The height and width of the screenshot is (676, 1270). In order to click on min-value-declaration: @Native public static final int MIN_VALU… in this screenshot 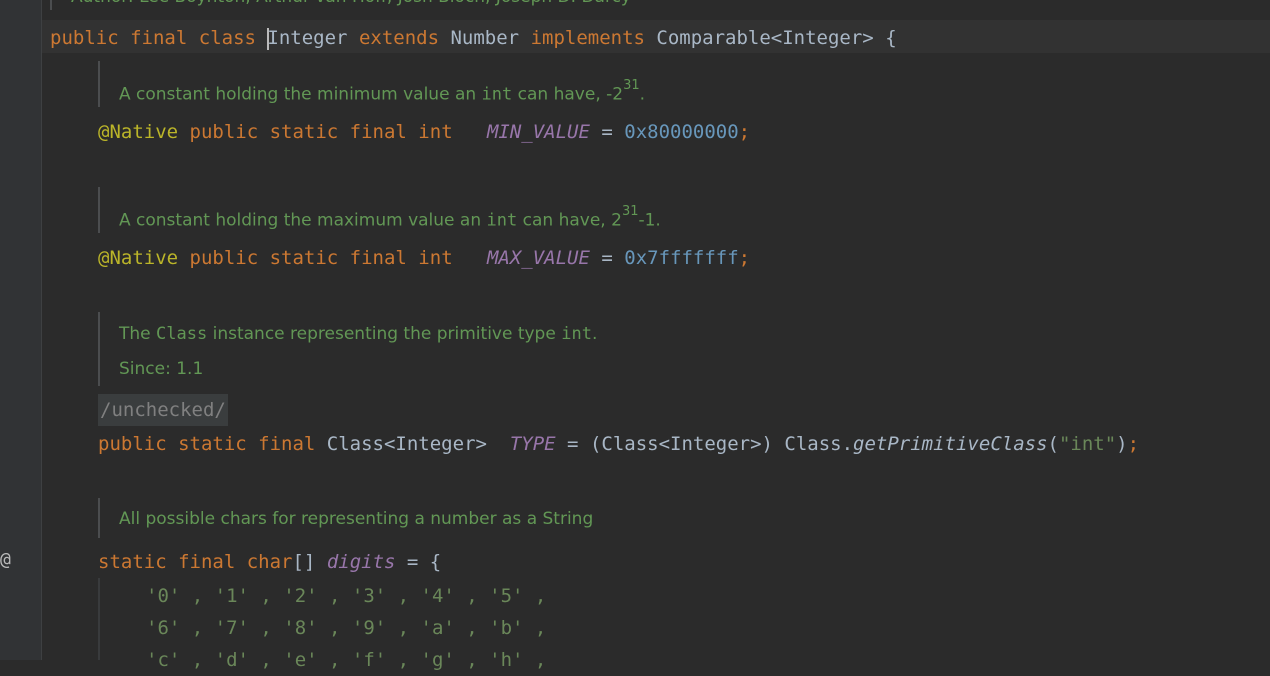, I will do `click(424, 132)`.